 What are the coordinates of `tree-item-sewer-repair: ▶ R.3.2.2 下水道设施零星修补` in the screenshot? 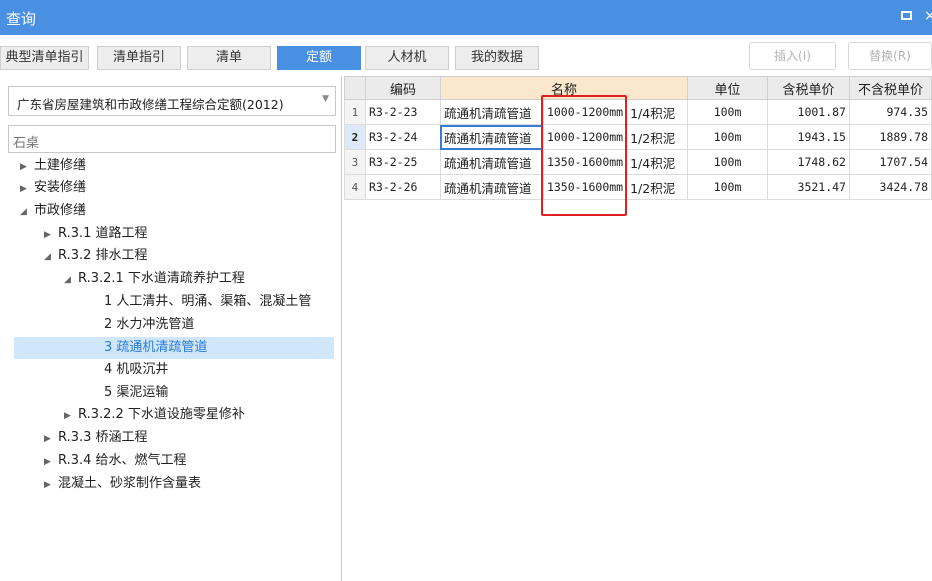 It's located at (154, 415).